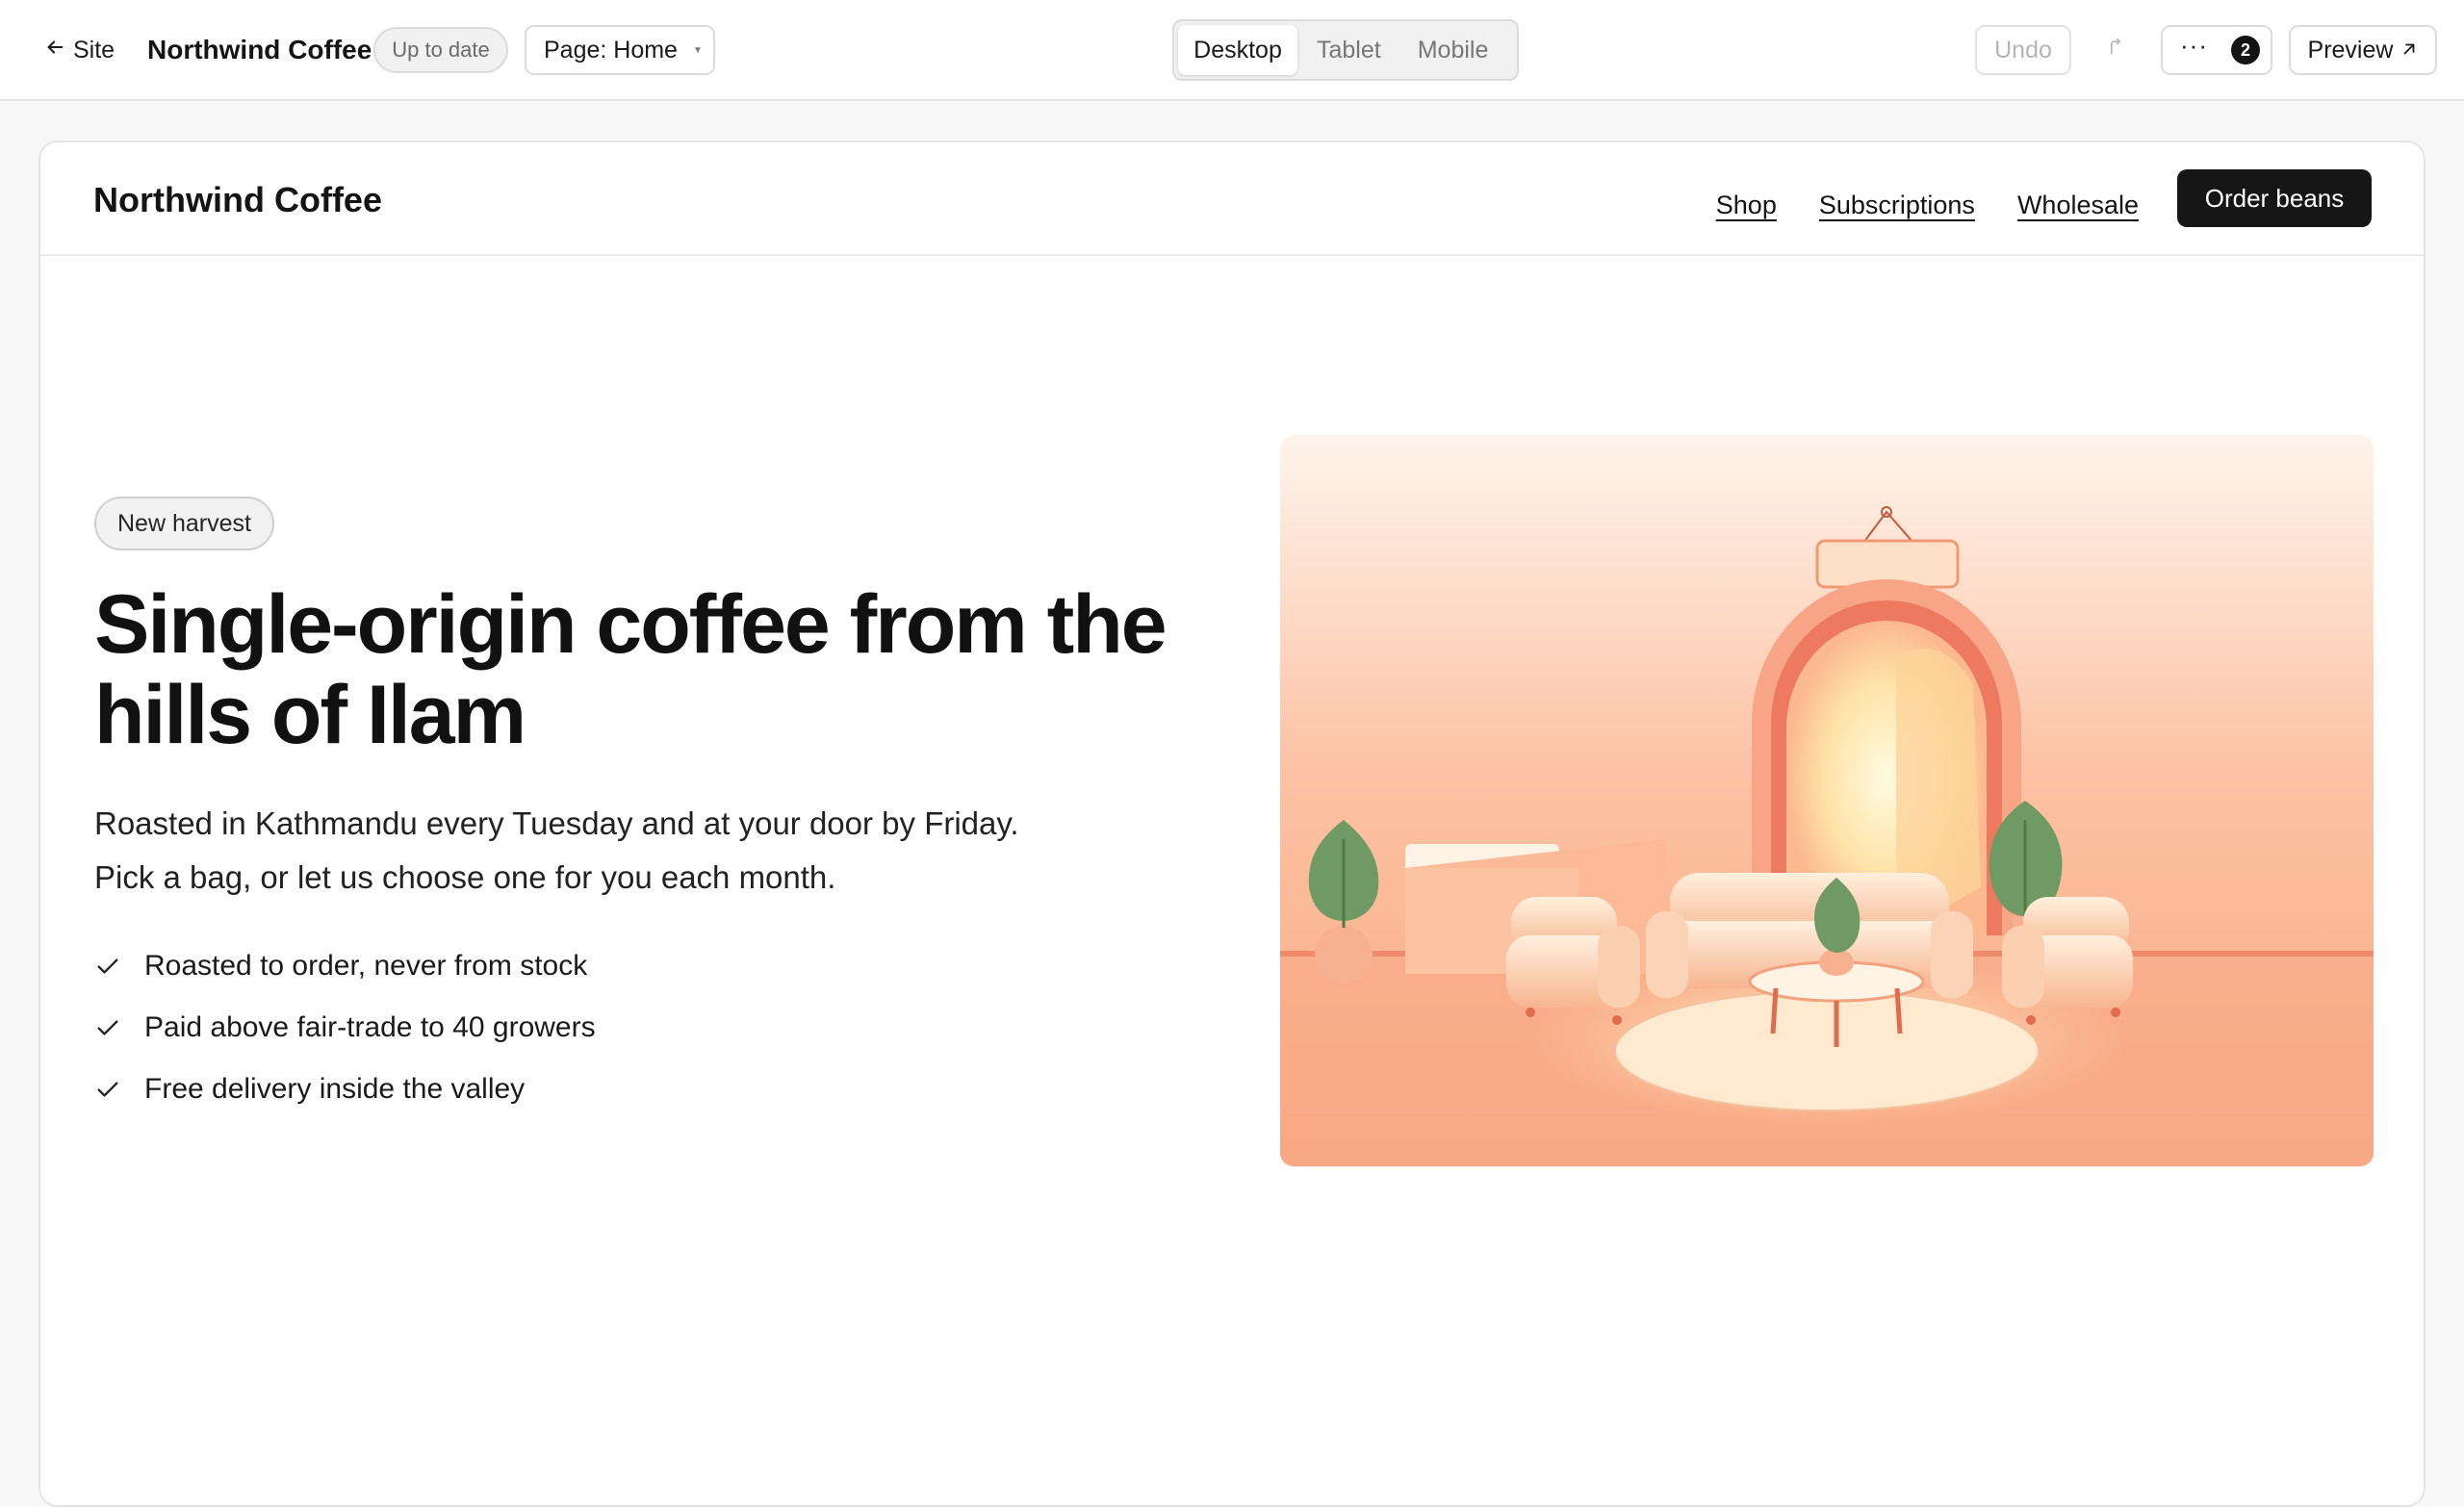  Describe the element at coordinates (2274, 198) in the screenshot. I see `order-beans-button: Order beans` at that location.